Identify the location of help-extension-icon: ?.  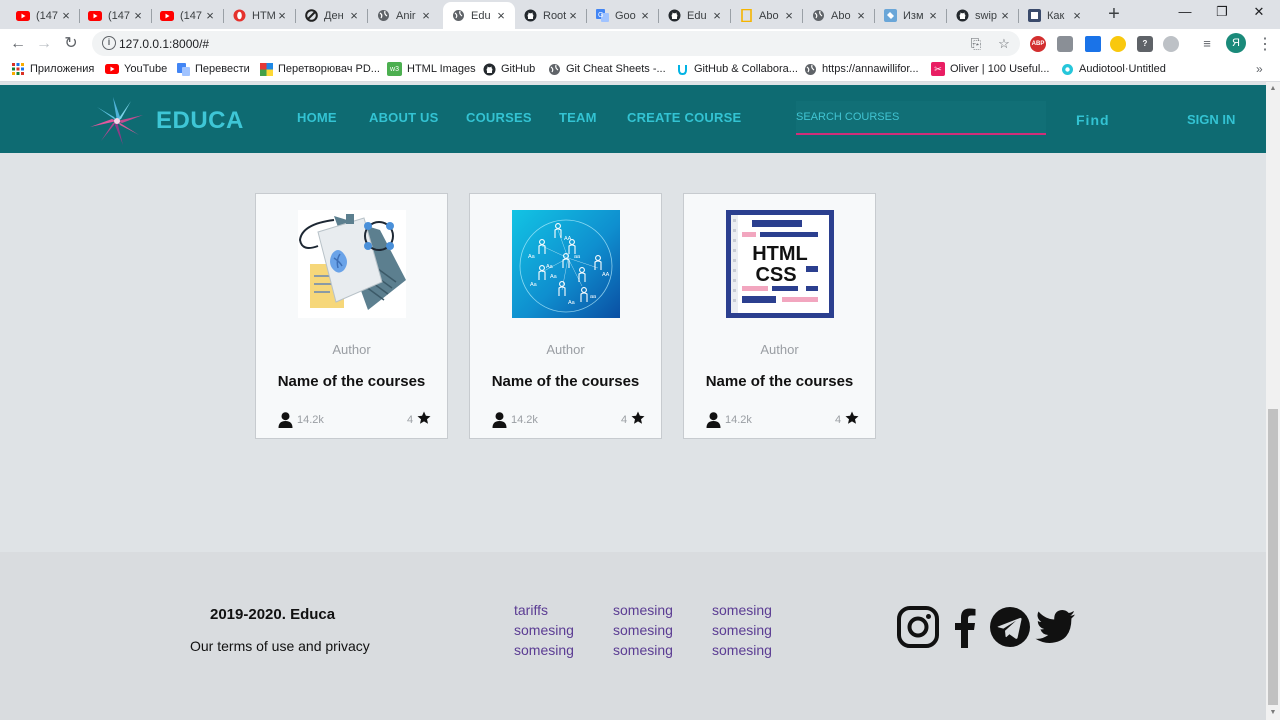
(1145, 44).